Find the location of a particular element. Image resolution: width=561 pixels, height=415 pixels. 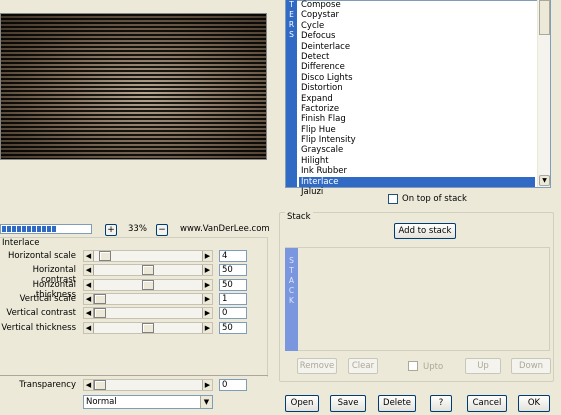

save-button: Save is located at coordinates (348, 403).